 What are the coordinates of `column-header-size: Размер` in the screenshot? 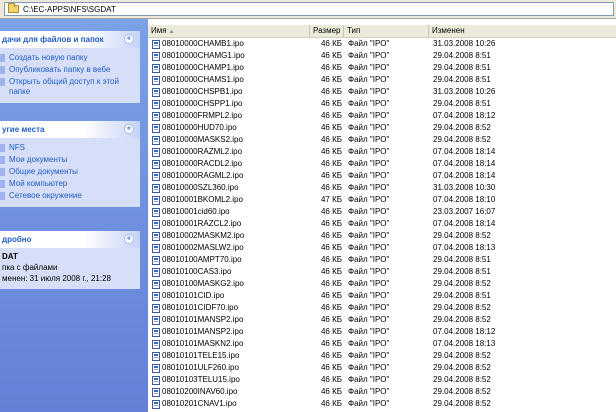 It's located at (327, 31).